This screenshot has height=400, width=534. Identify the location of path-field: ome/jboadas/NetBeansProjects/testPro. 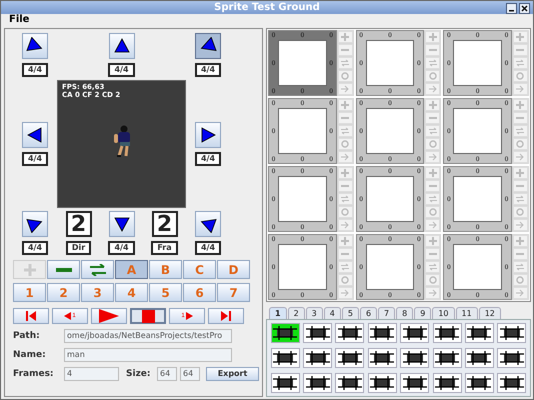
(148, 335).